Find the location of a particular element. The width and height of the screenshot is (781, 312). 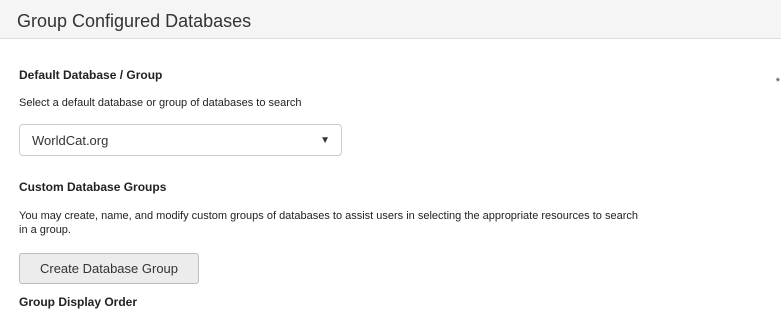

required-marker: * is located at coordinates (777, 82).